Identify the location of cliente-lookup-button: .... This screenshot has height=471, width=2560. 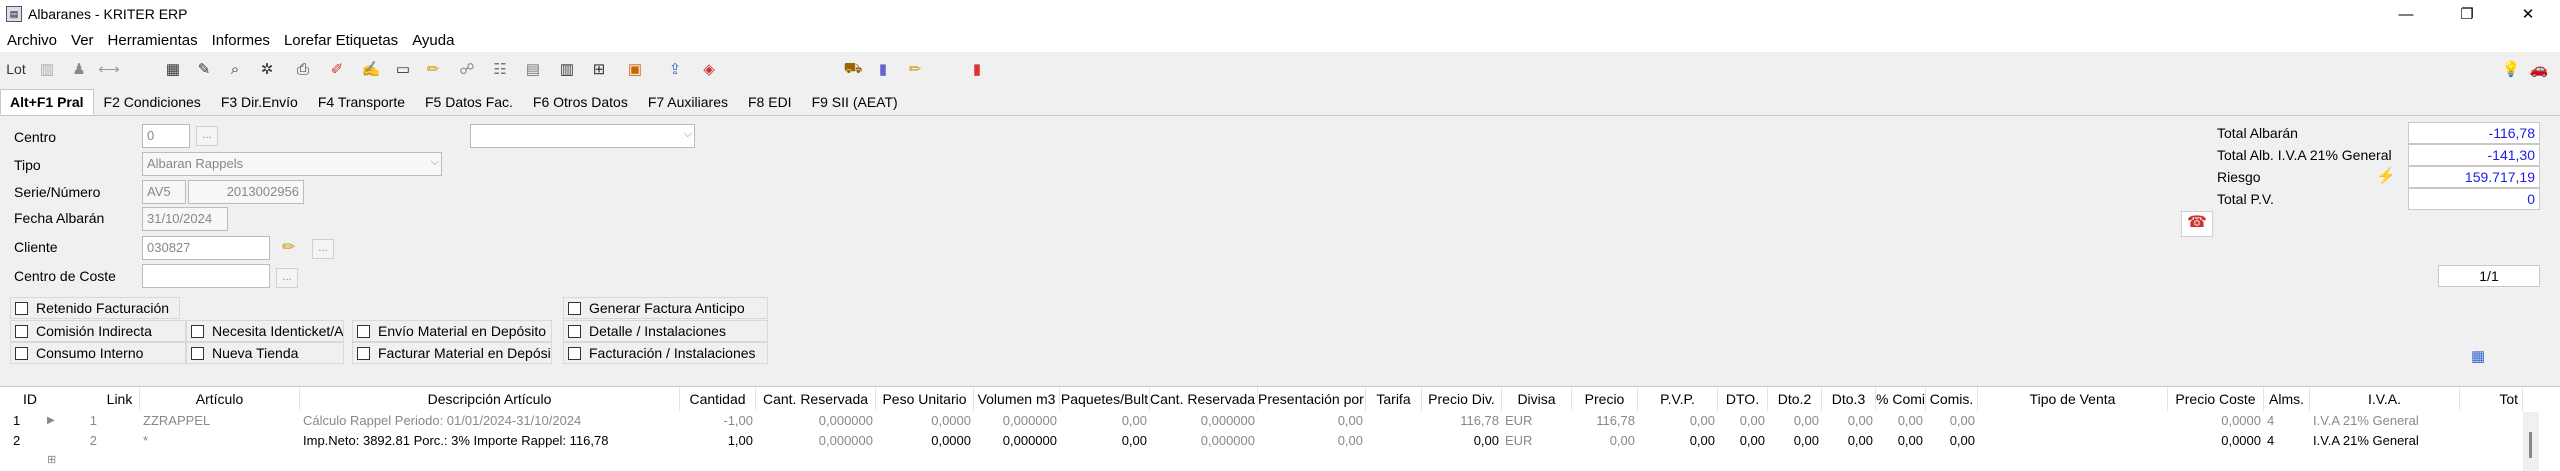
(323, 249).